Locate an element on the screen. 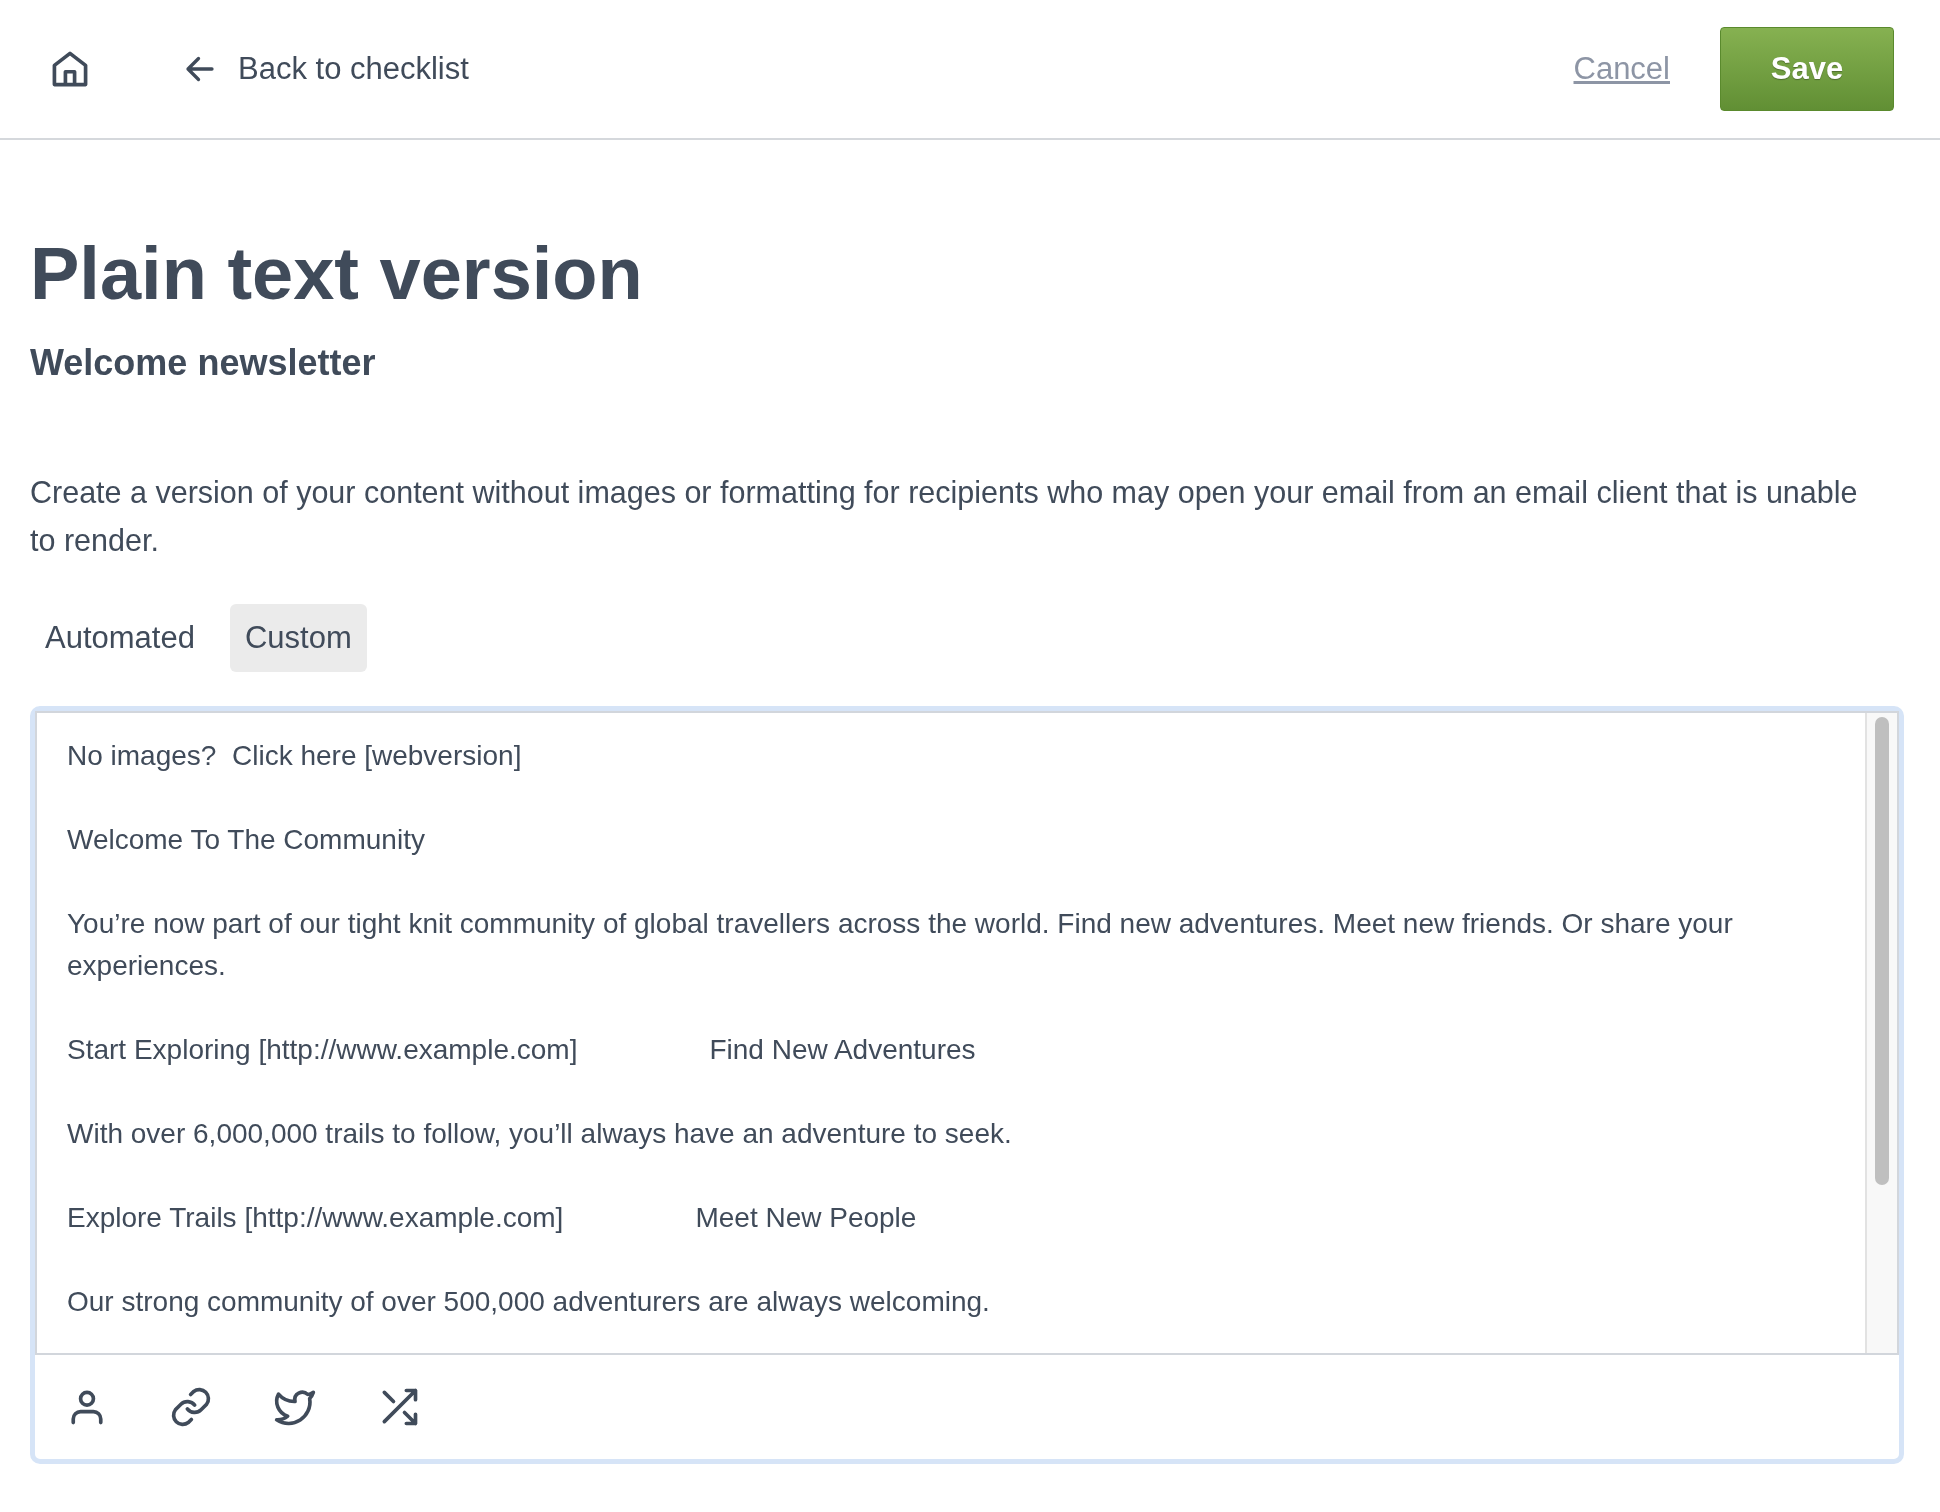 Image resolution: width=1940 pixels, height=1512 pixels. editor-text: Welcome To The Community is located at coordinates (246, 839).